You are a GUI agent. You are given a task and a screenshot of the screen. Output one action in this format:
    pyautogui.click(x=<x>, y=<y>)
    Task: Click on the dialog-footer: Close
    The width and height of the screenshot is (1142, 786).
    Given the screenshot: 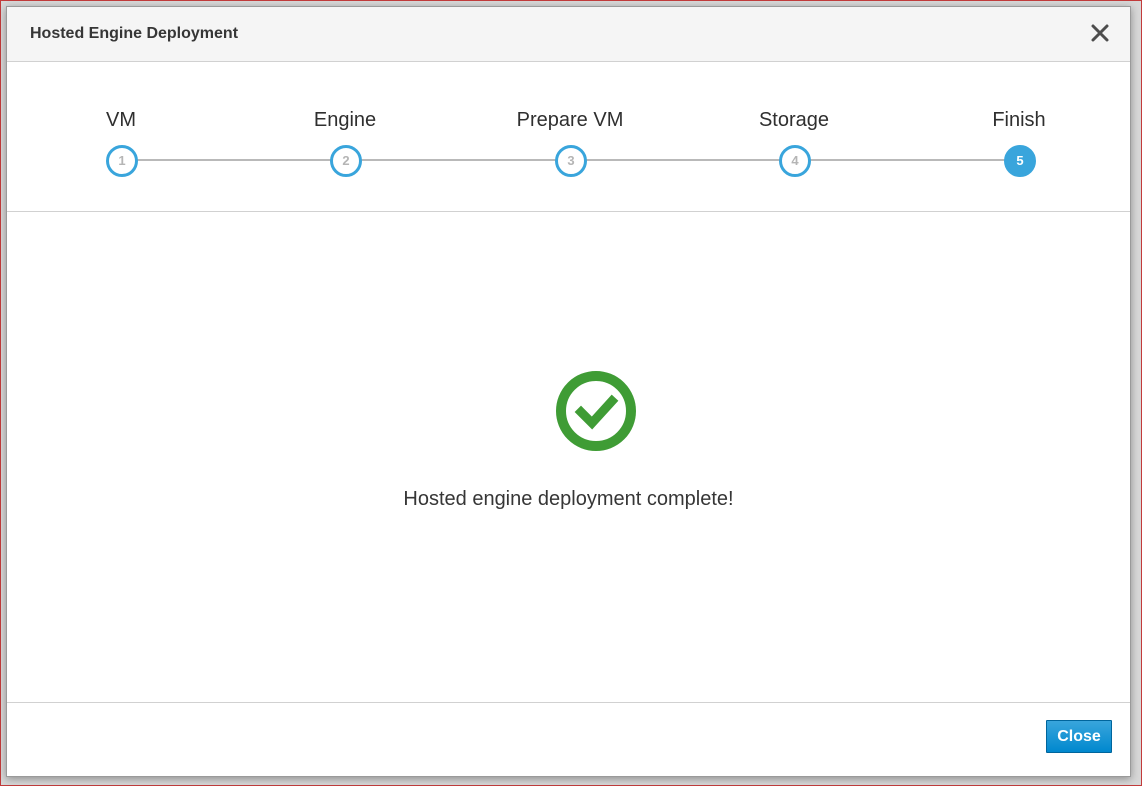 What is the action you would take?
    pyautogui.click(x=568, y=739)
    